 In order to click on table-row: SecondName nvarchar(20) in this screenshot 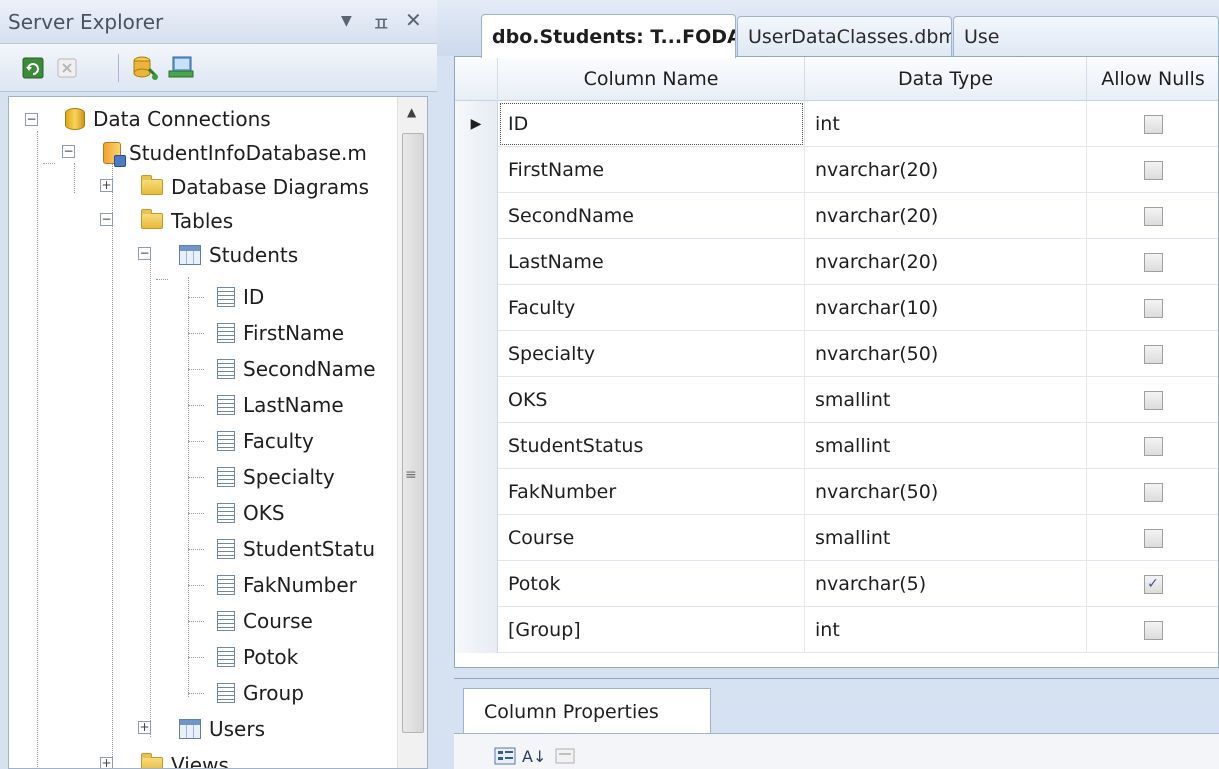, I will do `click(836, 216)`.